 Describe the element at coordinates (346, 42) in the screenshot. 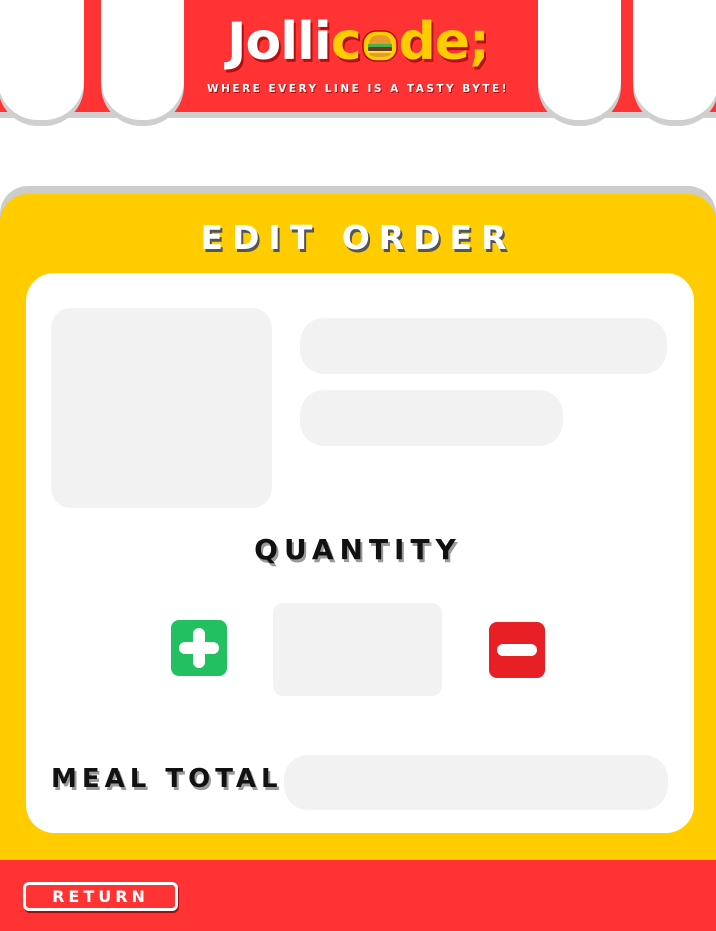

I see `logo-text-c: c` at that location.